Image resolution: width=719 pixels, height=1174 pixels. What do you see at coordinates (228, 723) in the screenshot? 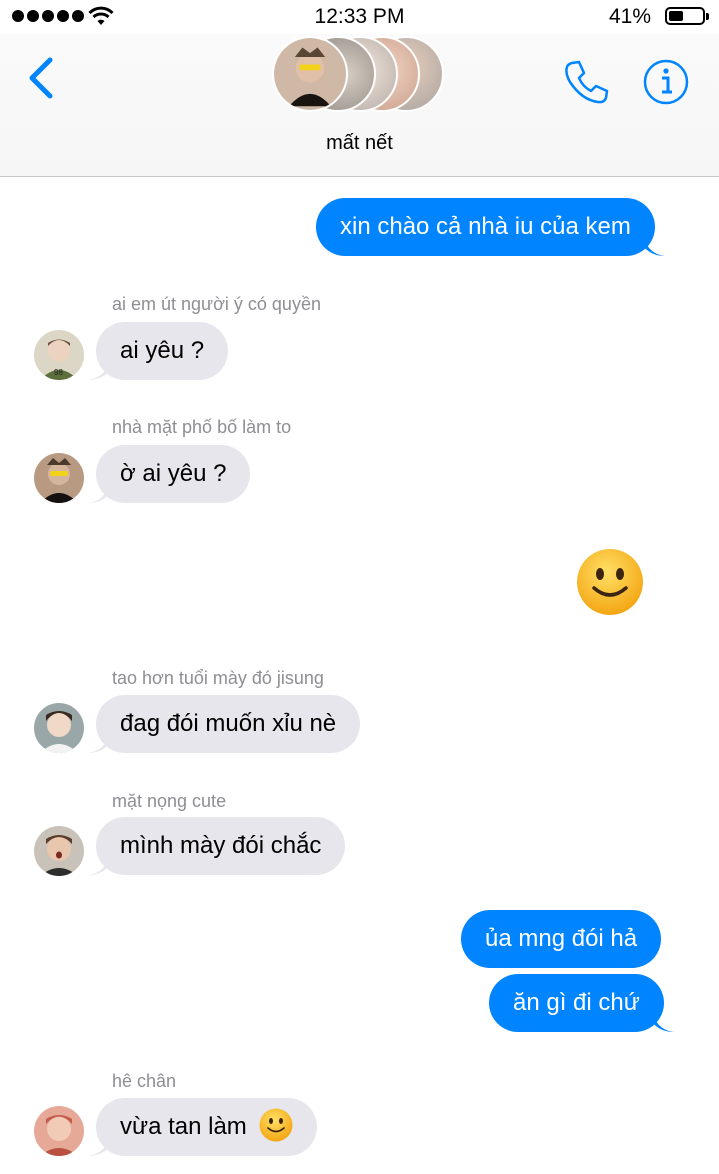
I see `message-text: đag đói muốn xỉu nè` at bounding box center [228, 723].